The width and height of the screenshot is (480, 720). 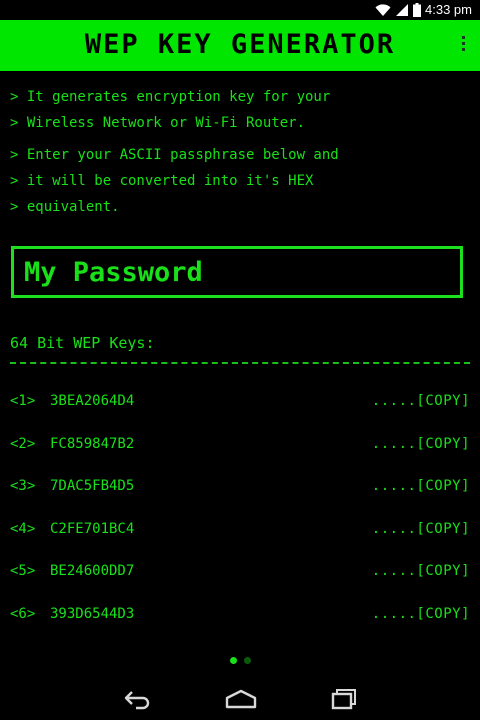 What do you see at coordinates (92, 401) in the screenshot?
I see `key-value: 3BEA2064D4` at bounding box center [92, 401].